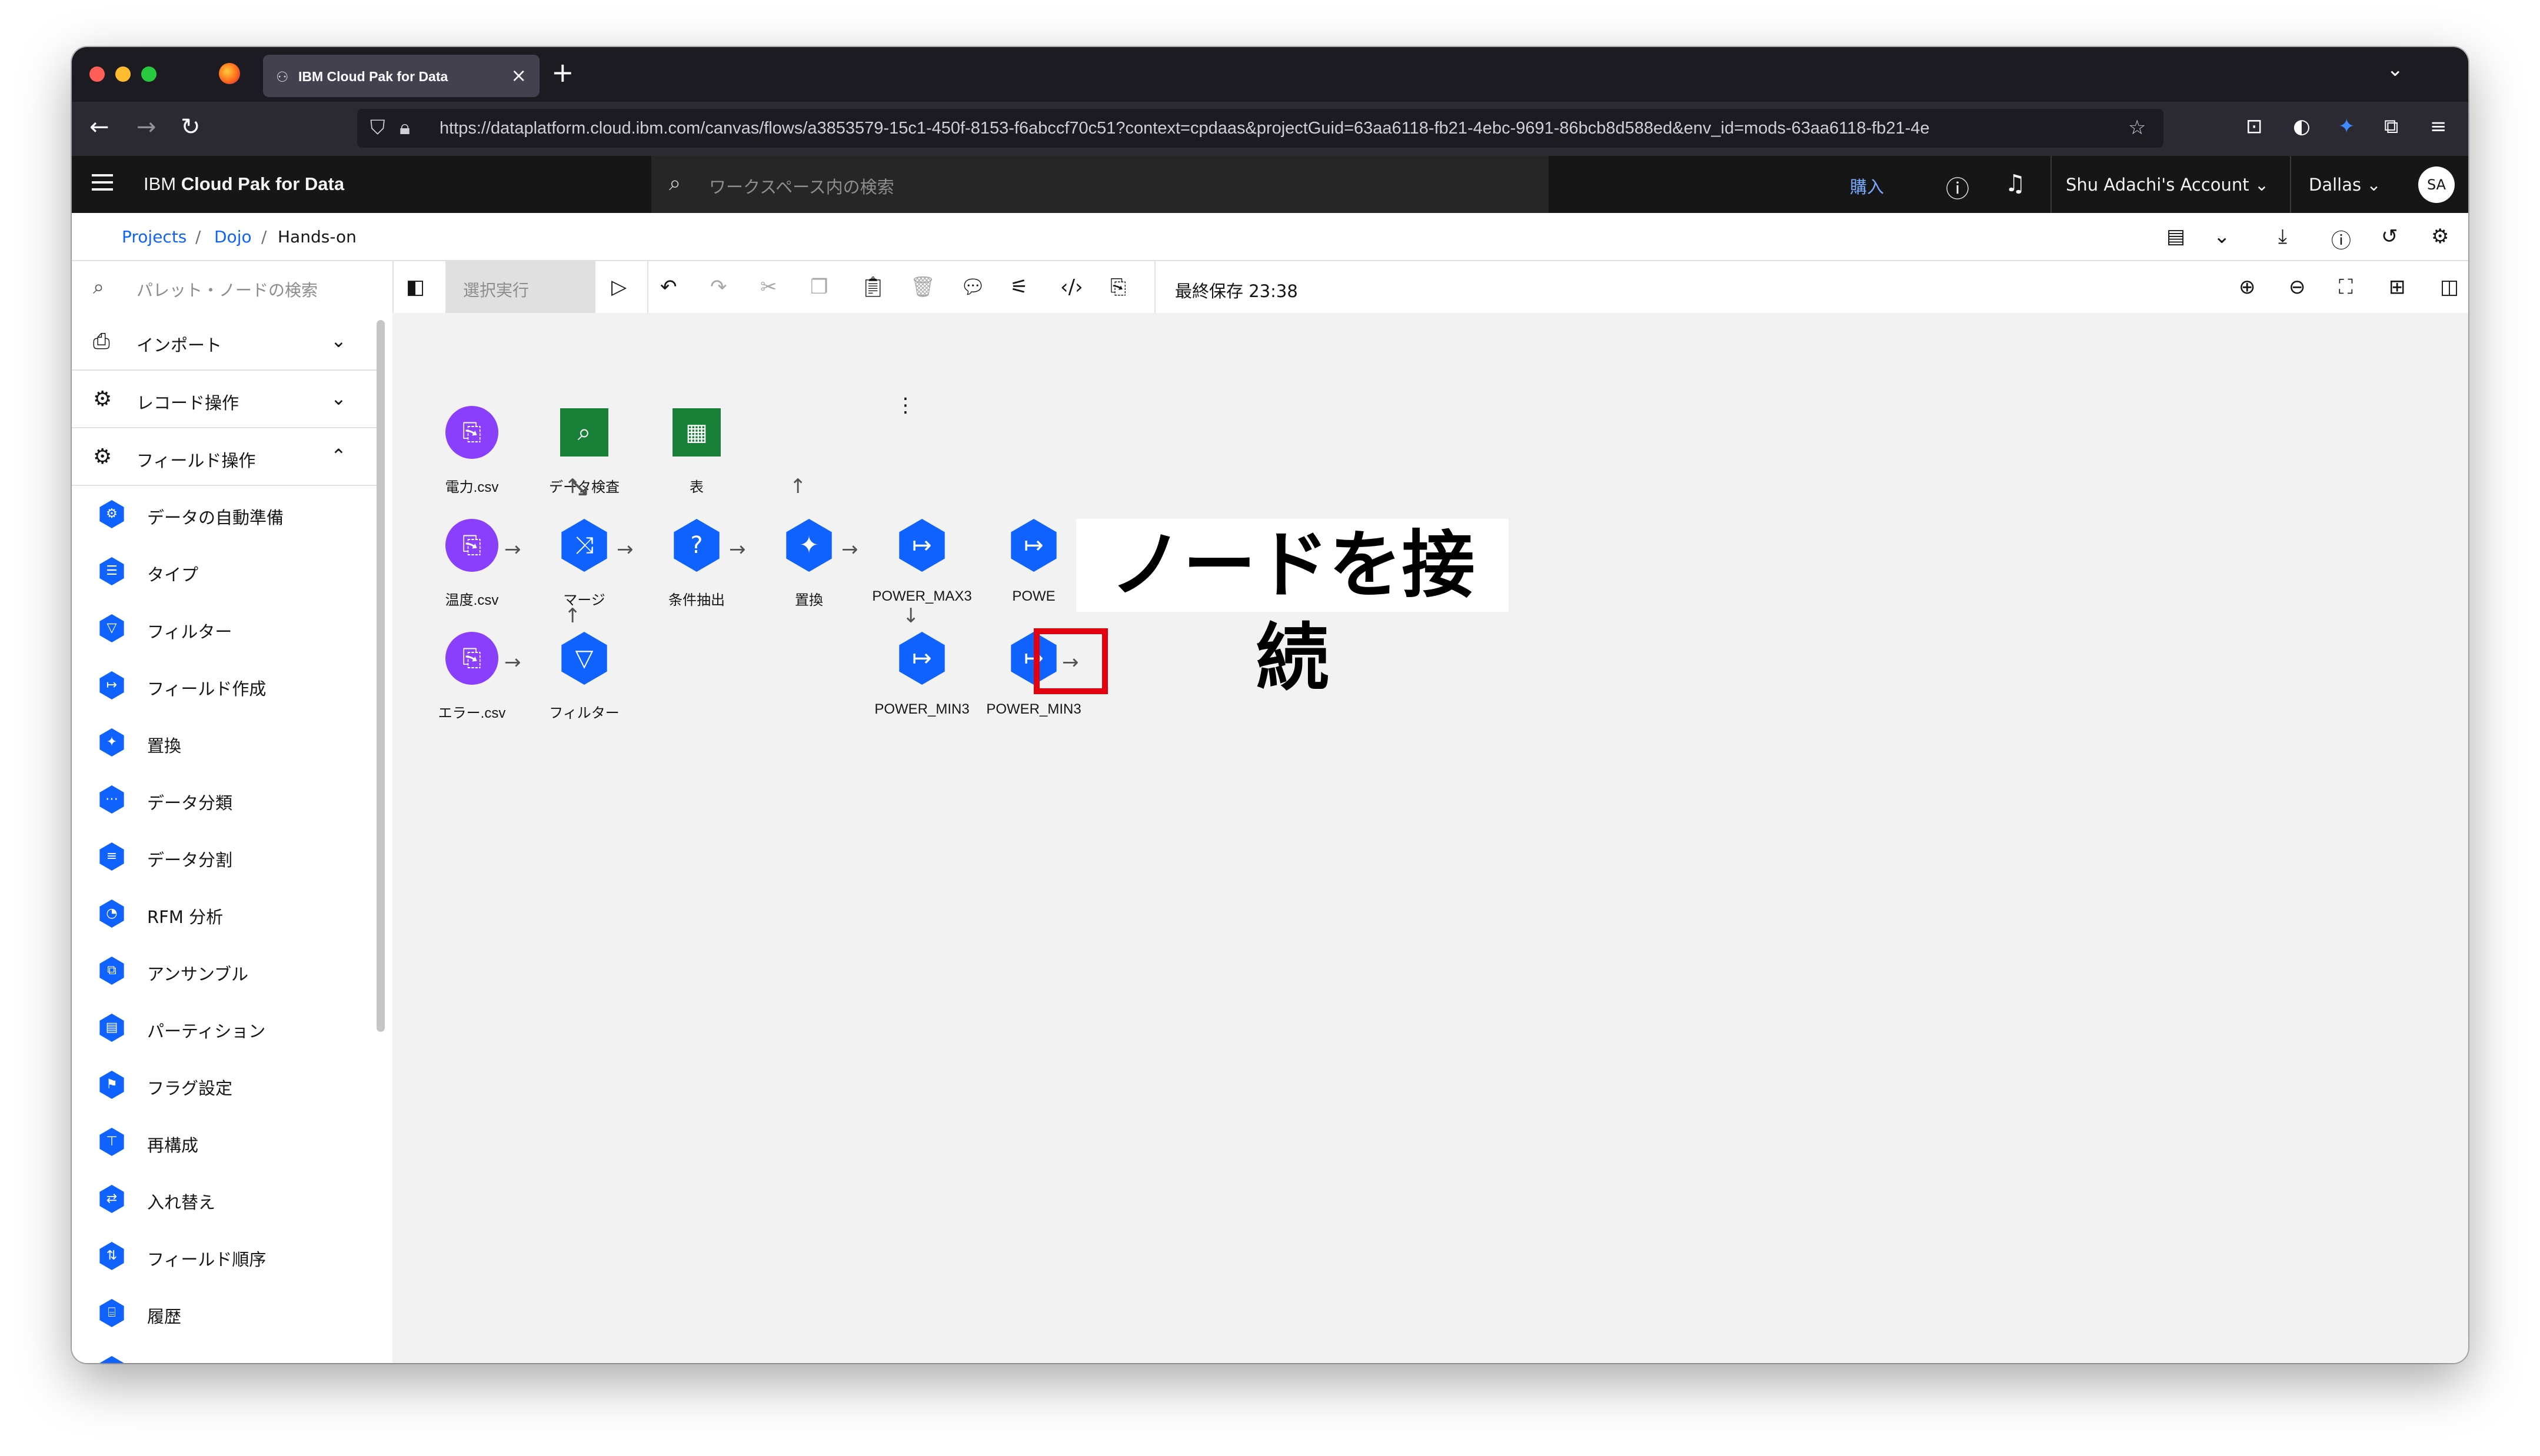  Describe the element at coordinates (2247, 287) in the screenshot. I see `zoom-in-icon: ⊕` at that location.